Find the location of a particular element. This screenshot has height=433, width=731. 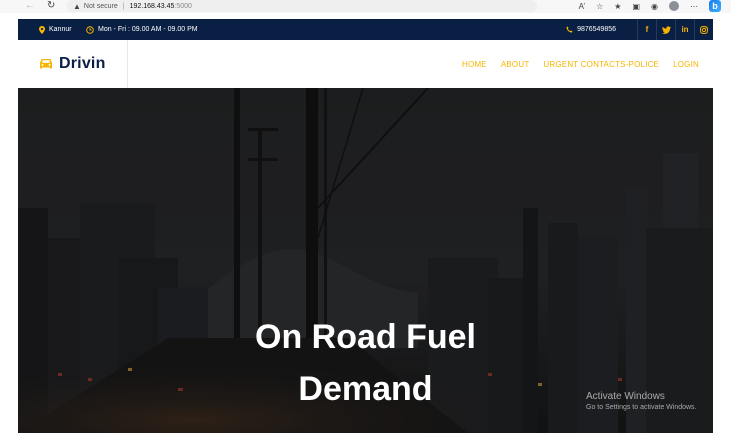

instagram-icon is located at coordinates (703, 29).